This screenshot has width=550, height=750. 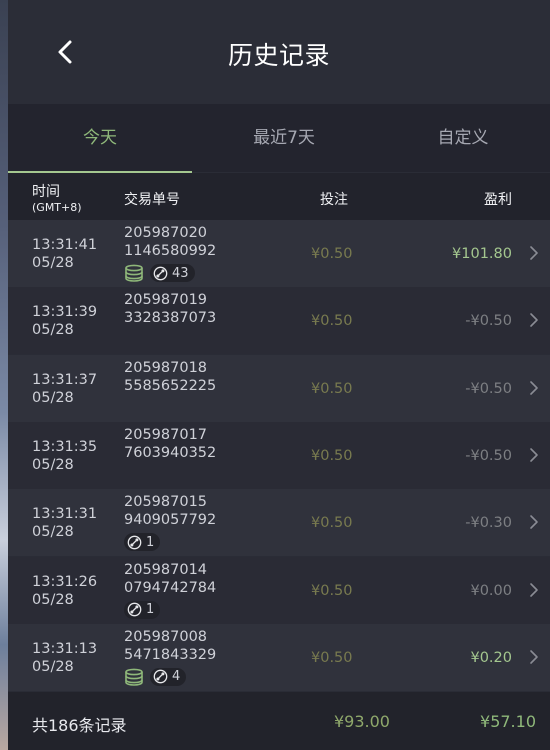 I want to click on row-order-line1: 205987008, so click(x=166, y=636).